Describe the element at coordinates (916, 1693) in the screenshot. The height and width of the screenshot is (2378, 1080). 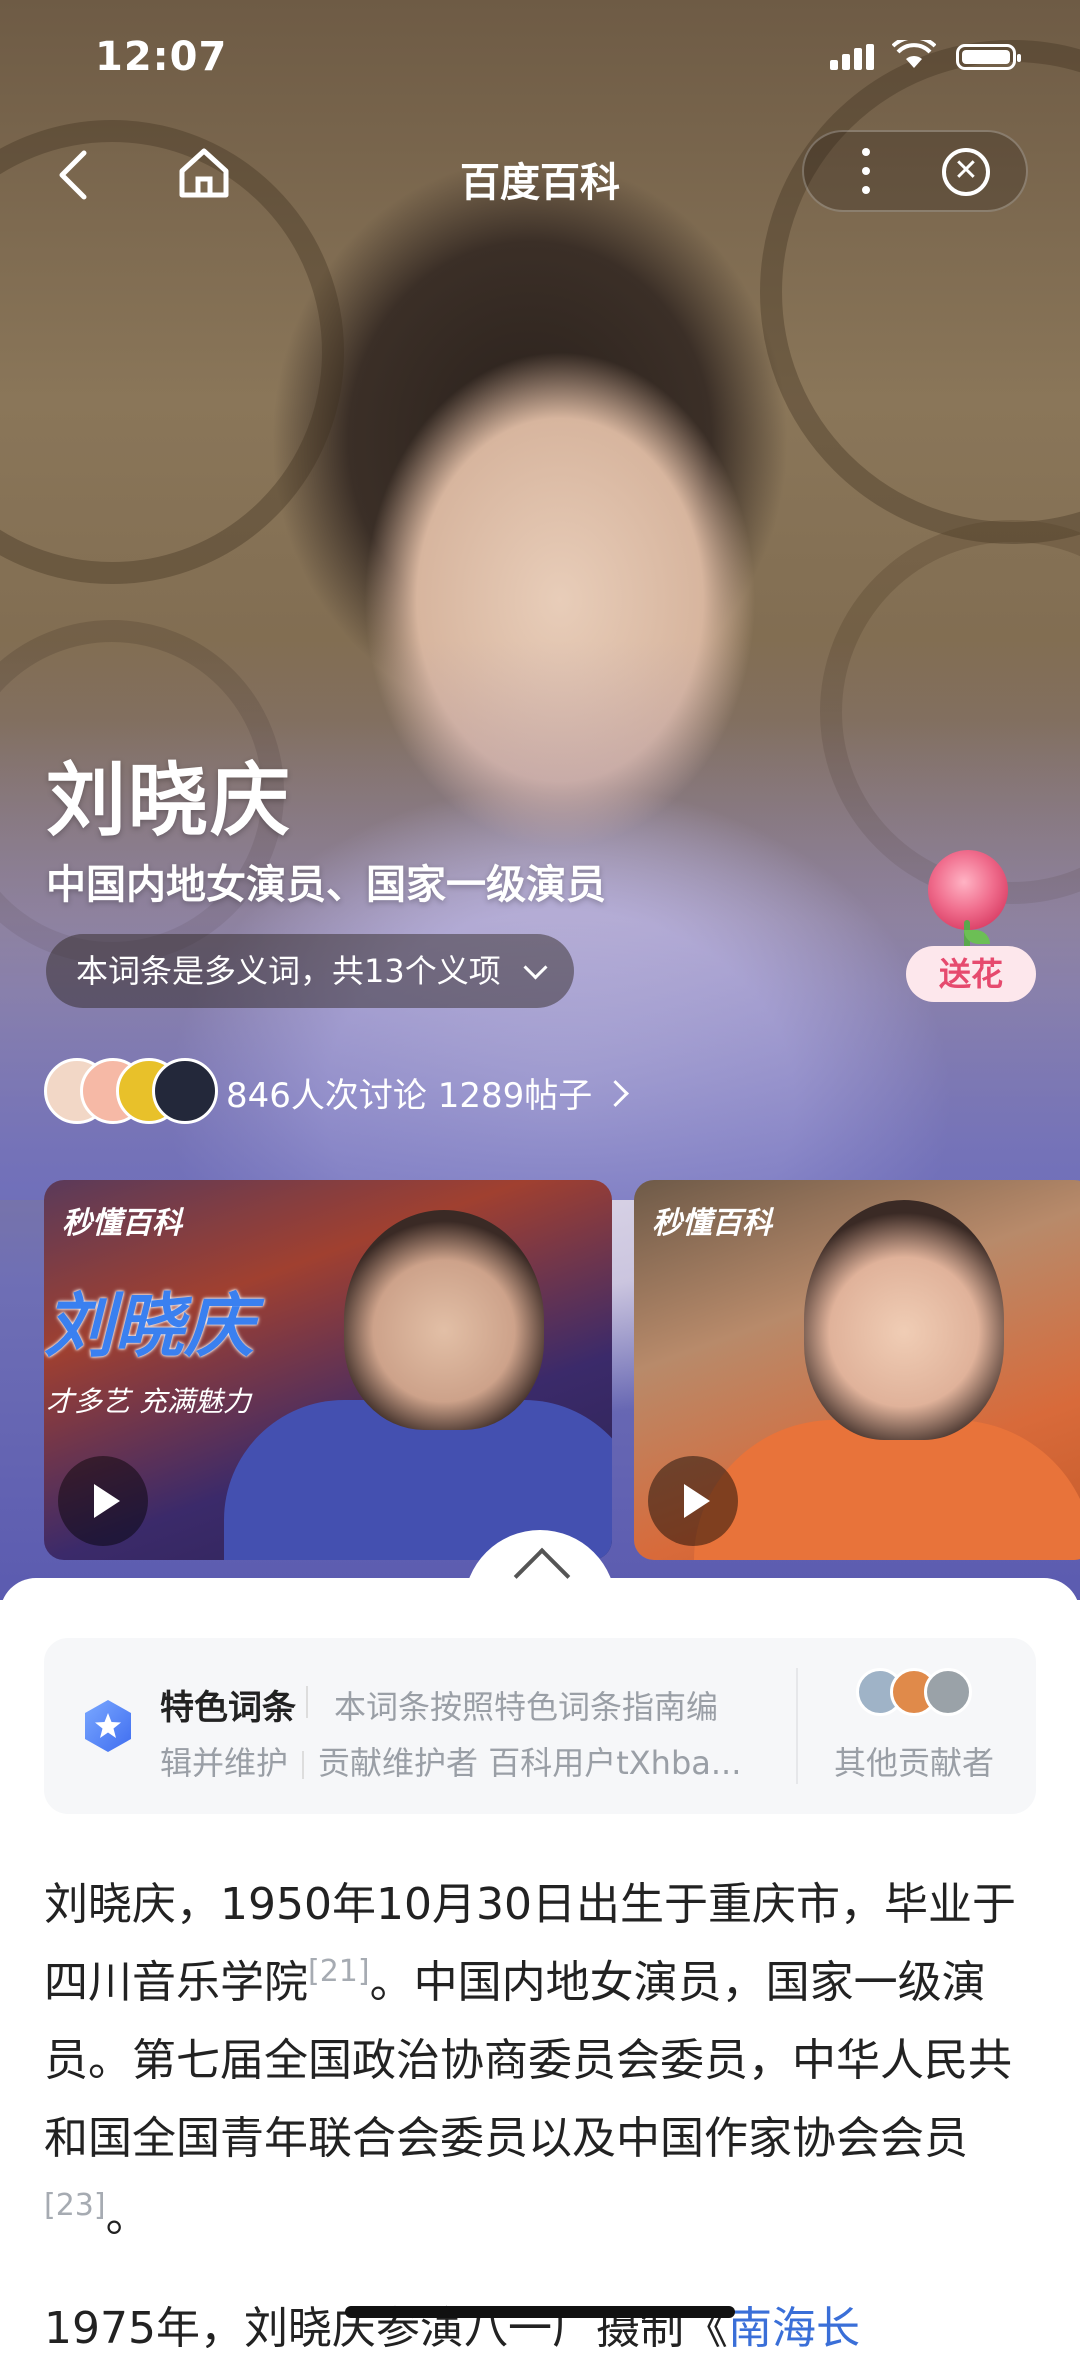
I see `contributor-avatars` at that location.